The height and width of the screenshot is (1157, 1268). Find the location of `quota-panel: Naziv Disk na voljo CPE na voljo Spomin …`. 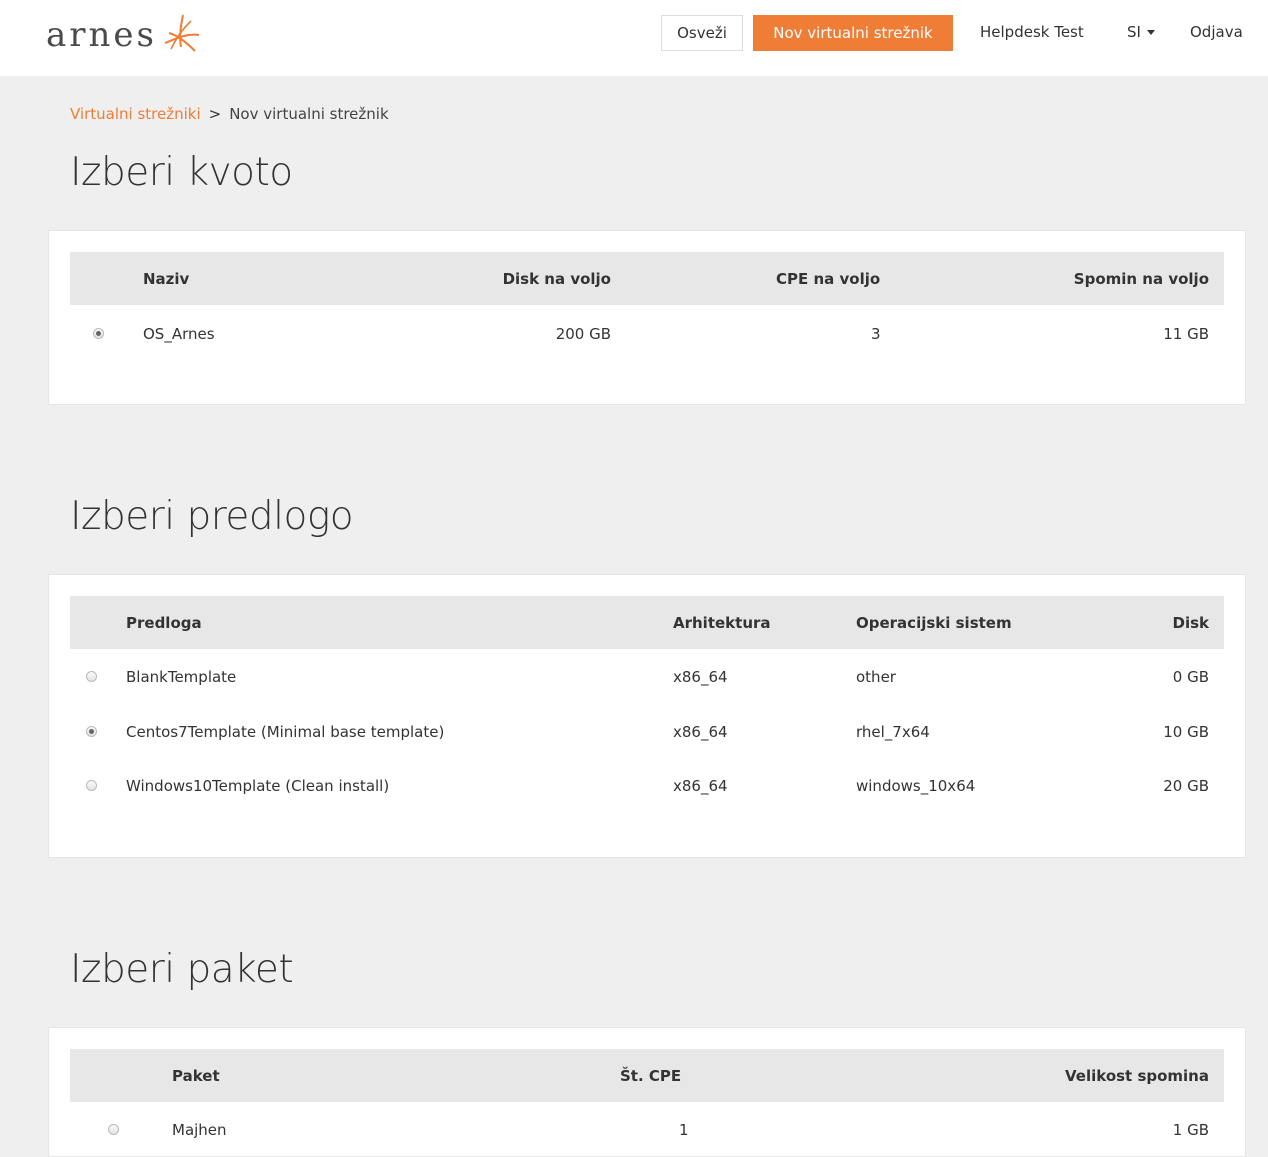

quota-panel: Naziv Disk na voljo CPE na voljo Spomin … is located at coordinates (647, 317).